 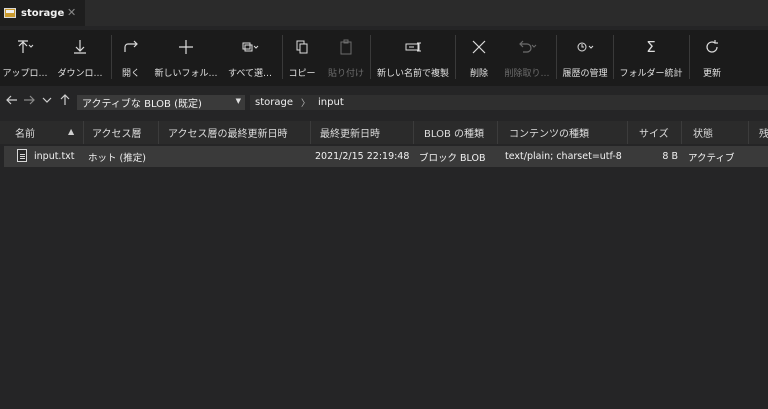 I want to click on back-icon, so click(x=11, y=102).